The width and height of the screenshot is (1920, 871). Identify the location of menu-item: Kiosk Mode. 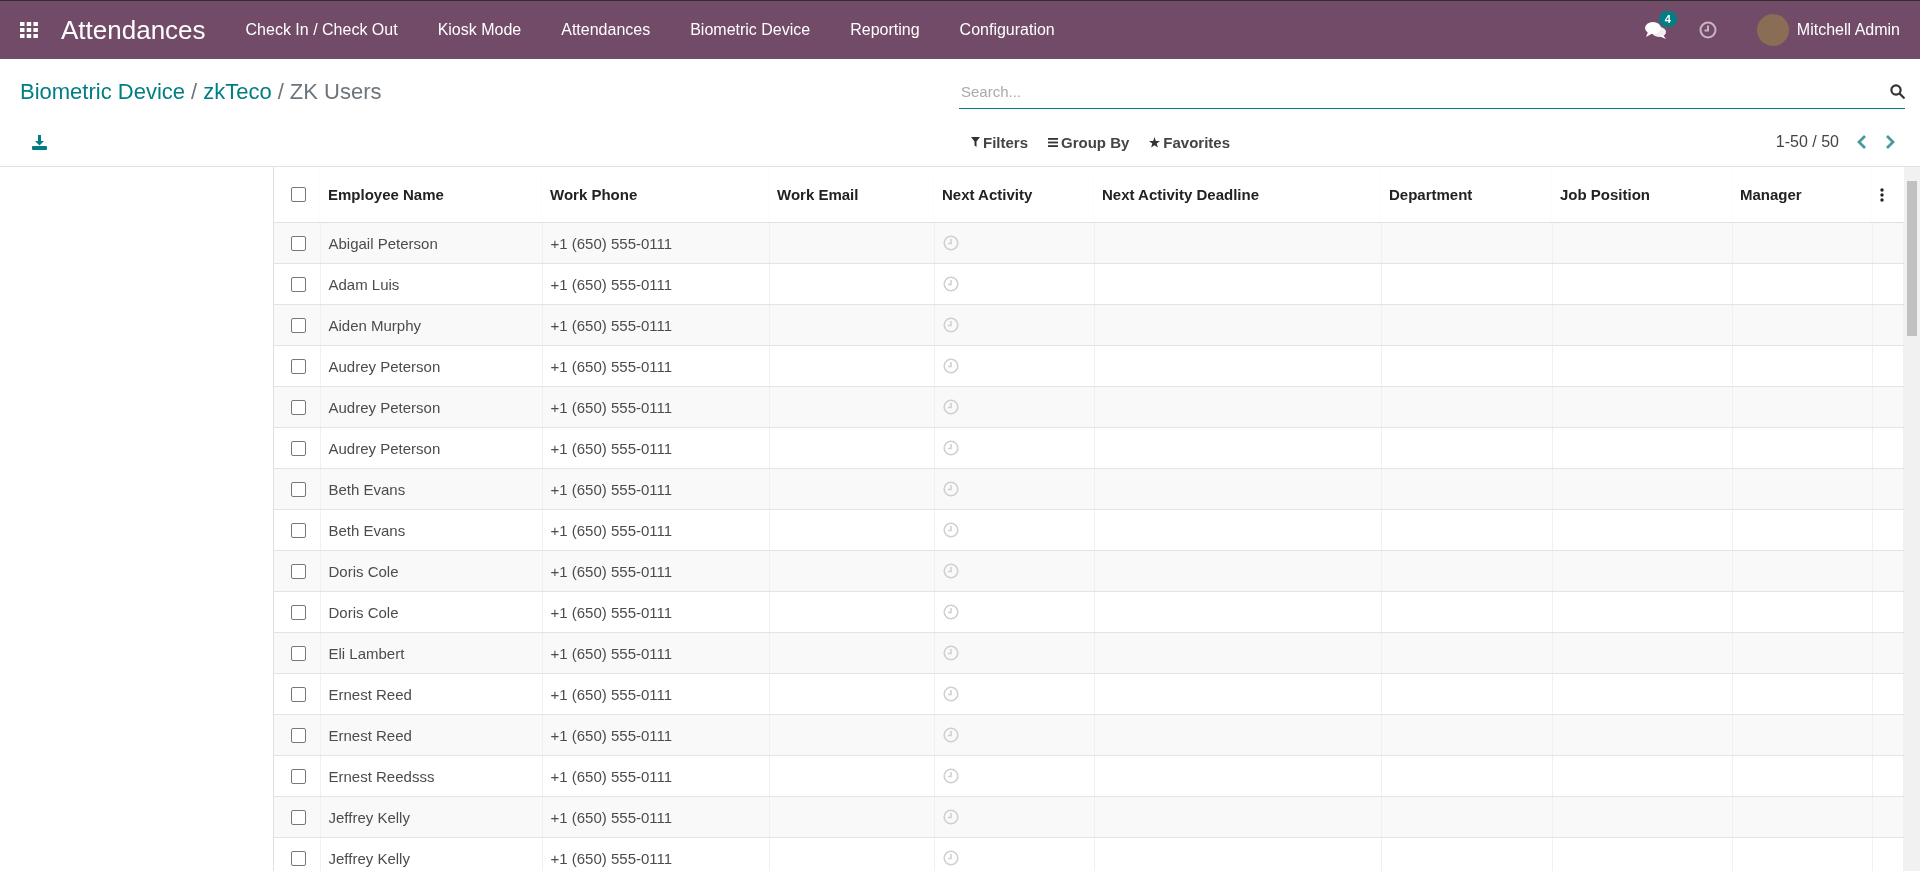
(479, 30).